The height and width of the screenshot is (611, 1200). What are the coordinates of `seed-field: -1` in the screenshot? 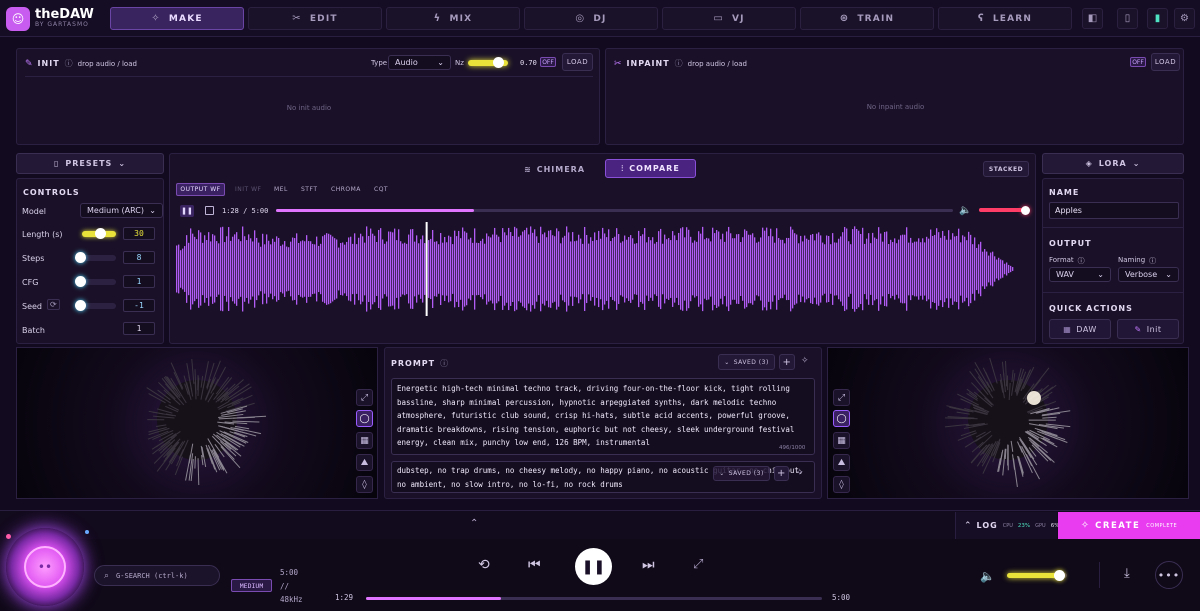 It's located at (139, 305).